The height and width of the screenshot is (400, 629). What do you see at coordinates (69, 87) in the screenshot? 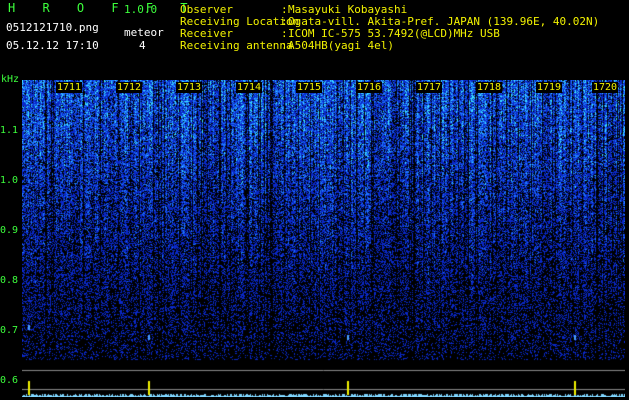
I see `x-tick: 1711` at bounding box center [69, 87].